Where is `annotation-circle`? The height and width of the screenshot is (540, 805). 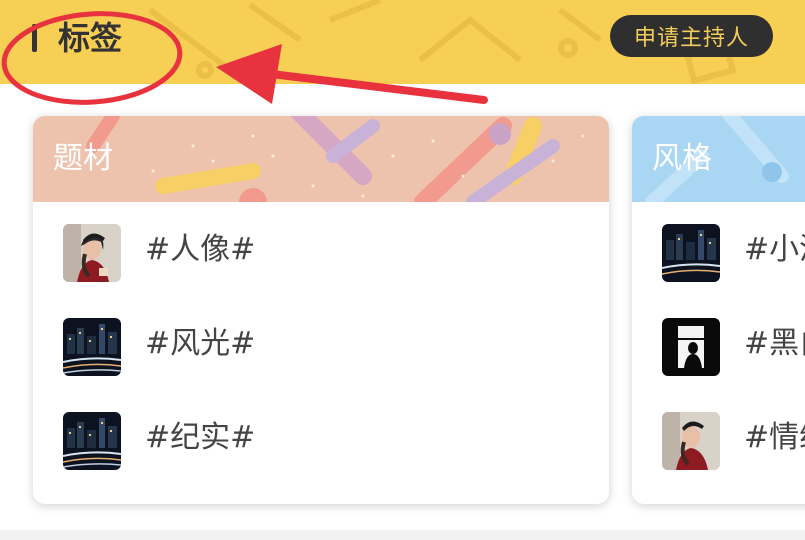
annotation-circle is located at coordinates (92, 58).